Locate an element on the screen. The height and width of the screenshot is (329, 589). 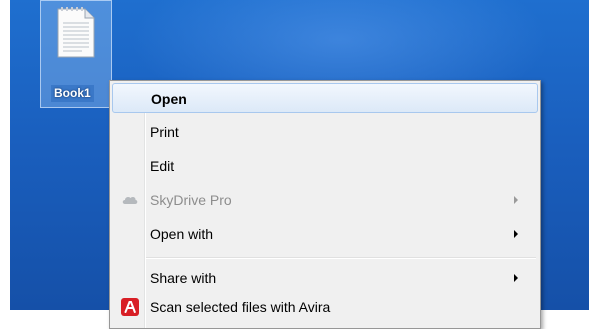
menu-item-label: Print is located at coordinates (164, 132).